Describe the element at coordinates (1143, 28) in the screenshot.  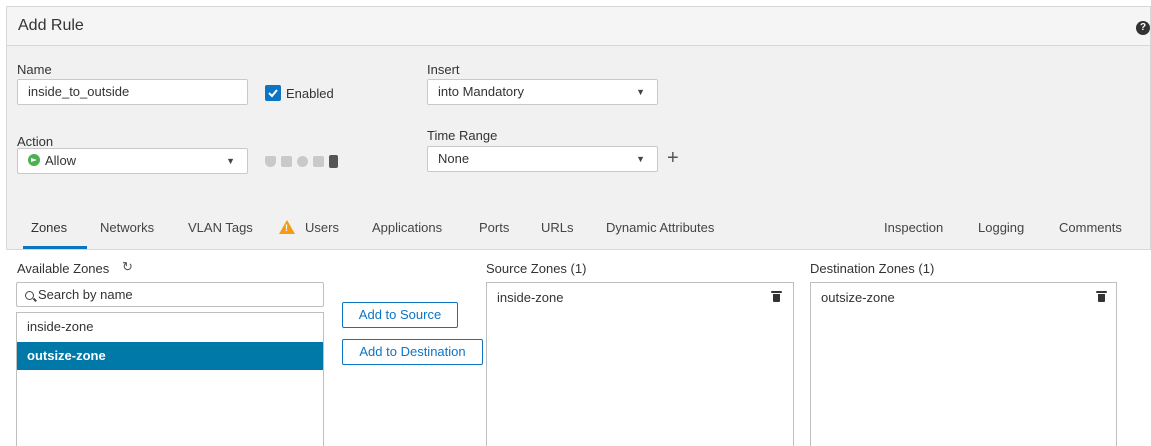
I see `help-icon: ?` at that location.